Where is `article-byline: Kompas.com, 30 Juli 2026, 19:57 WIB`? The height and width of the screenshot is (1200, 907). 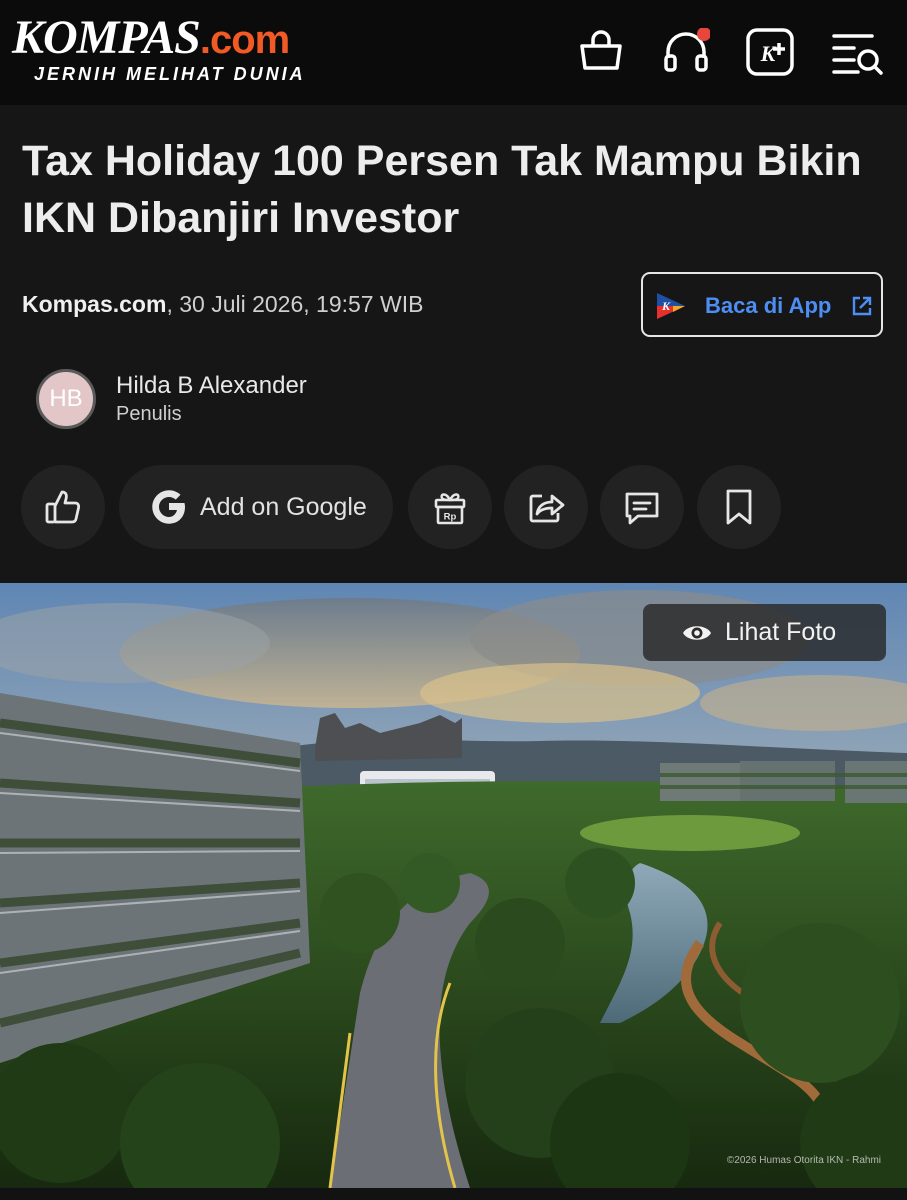 article-byline: Kompas.com, 30 Juli 2026, 19:57 WIB is located at coordinates (222, 304).